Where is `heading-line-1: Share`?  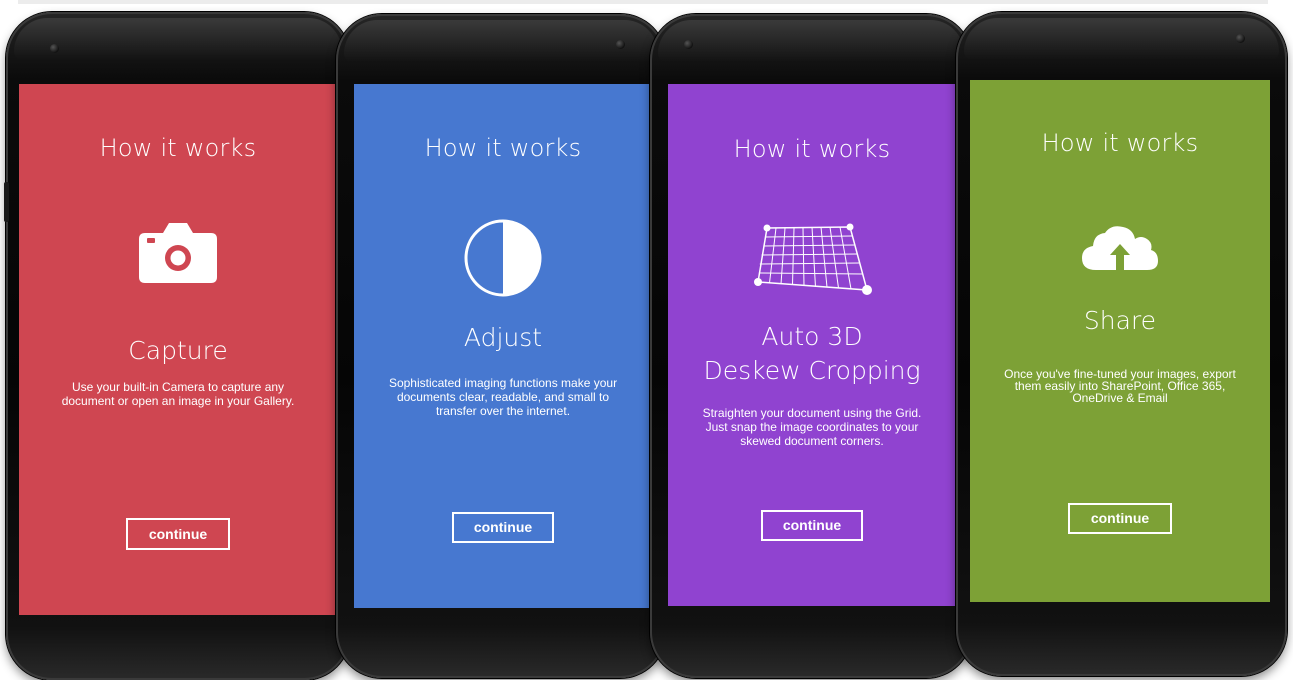
heading-line-1: Share is located at coordinates (1120, 320).